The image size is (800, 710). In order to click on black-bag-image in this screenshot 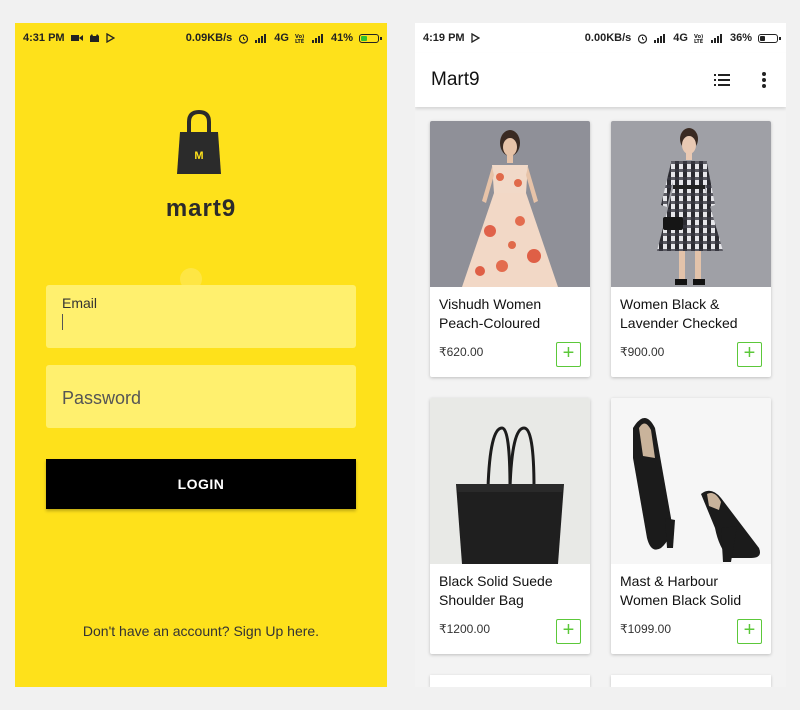, I will do `click(510, 481)`.